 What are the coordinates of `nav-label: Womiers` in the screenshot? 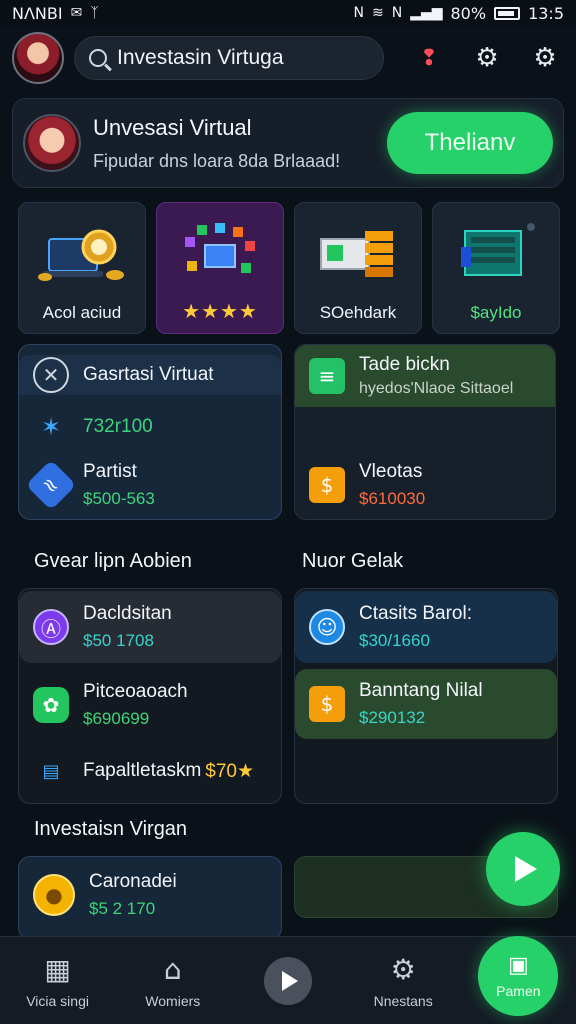 It's located at (173, 1000).